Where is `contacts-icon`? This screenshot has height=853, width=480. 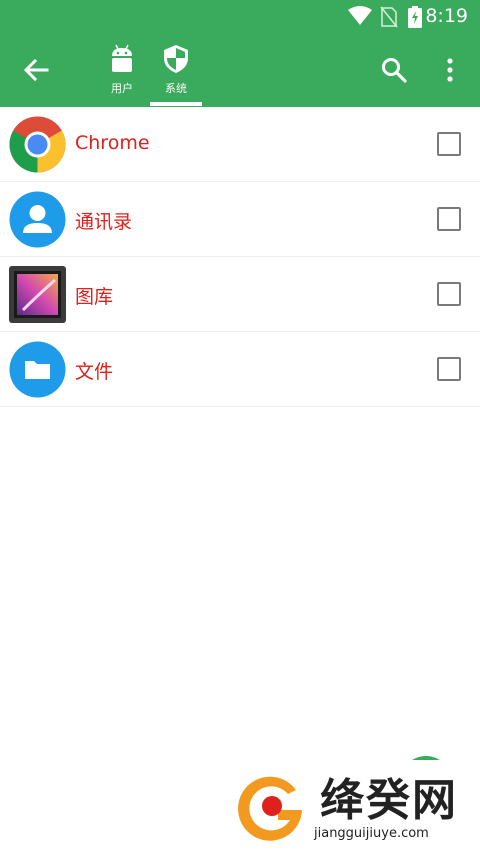 contacts-icon is located at coordinates (37, 219).